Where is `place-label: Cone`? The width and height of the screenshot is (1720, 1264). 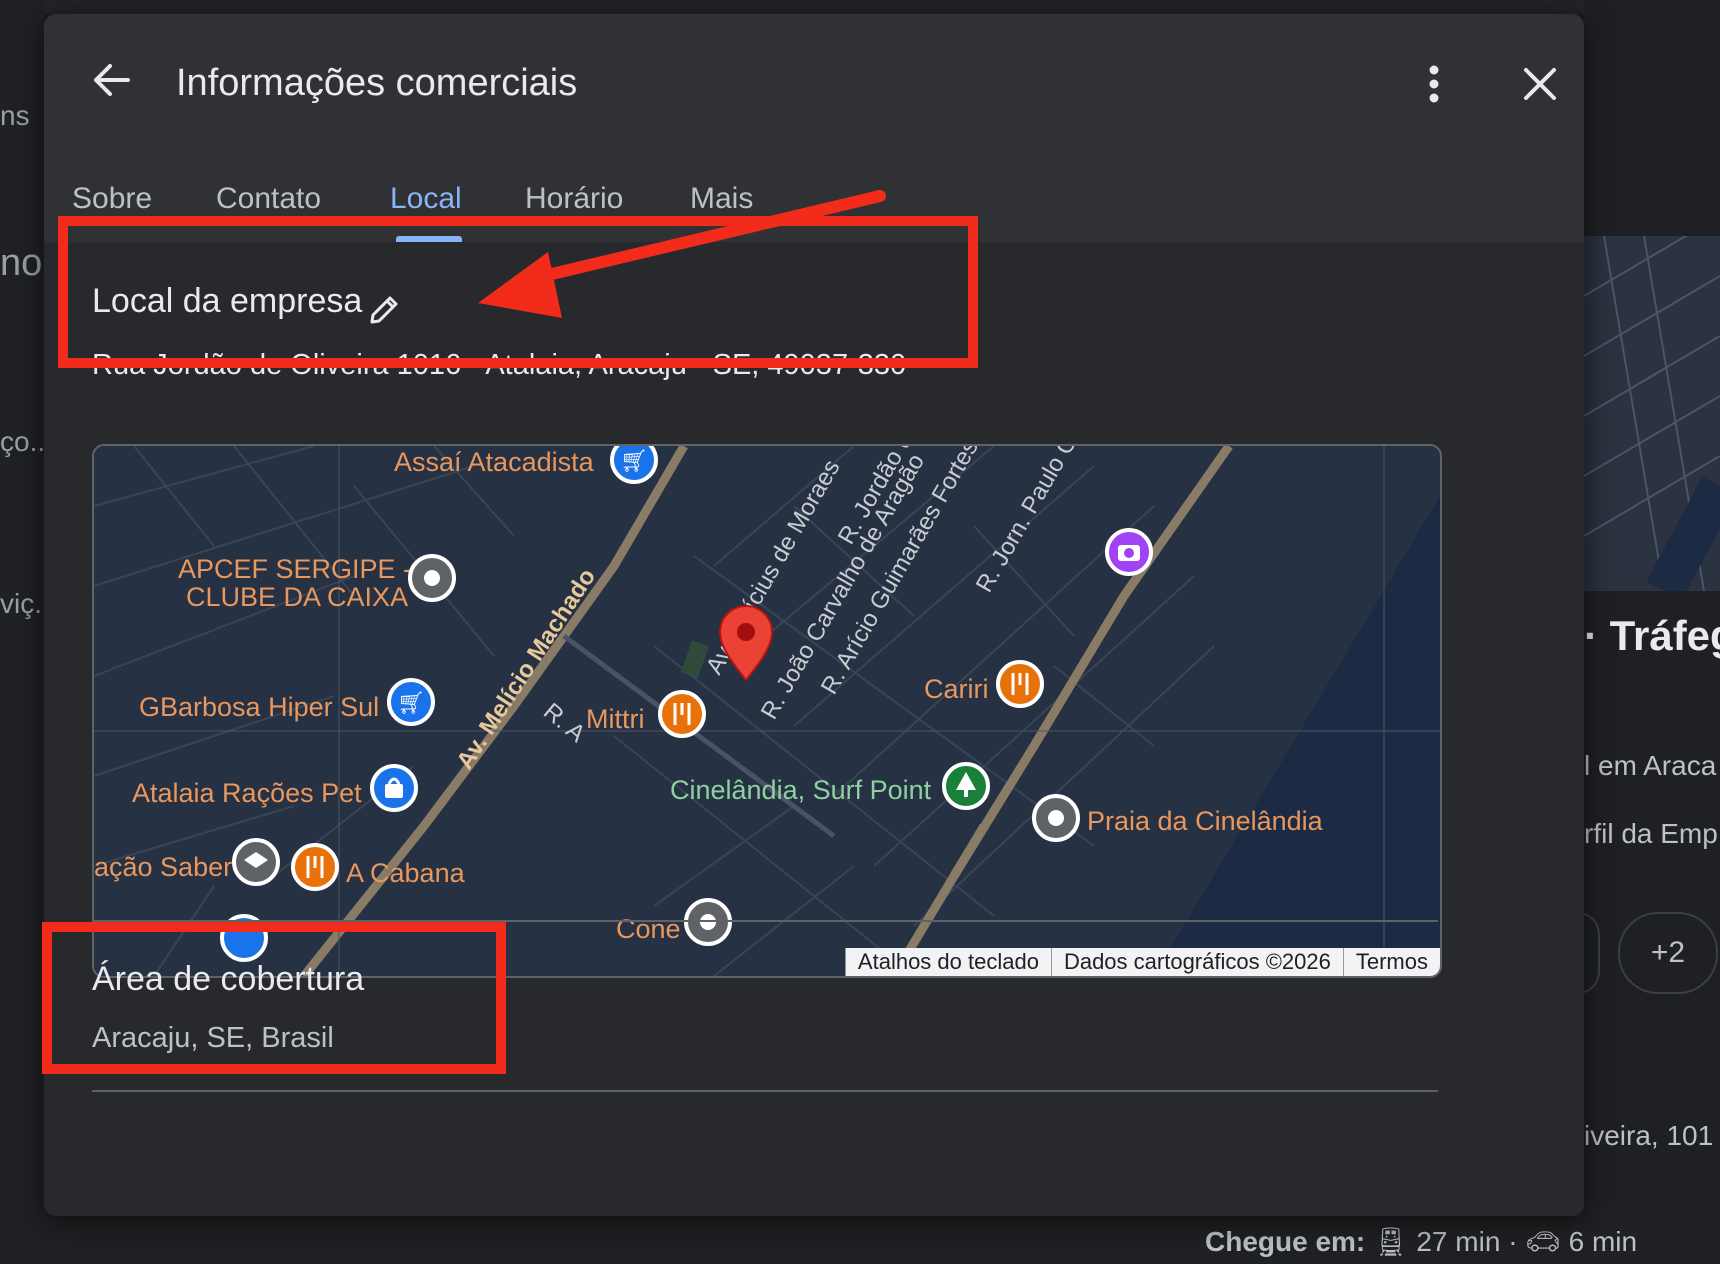
place-label: Cone is located at coordinates (648, 929).